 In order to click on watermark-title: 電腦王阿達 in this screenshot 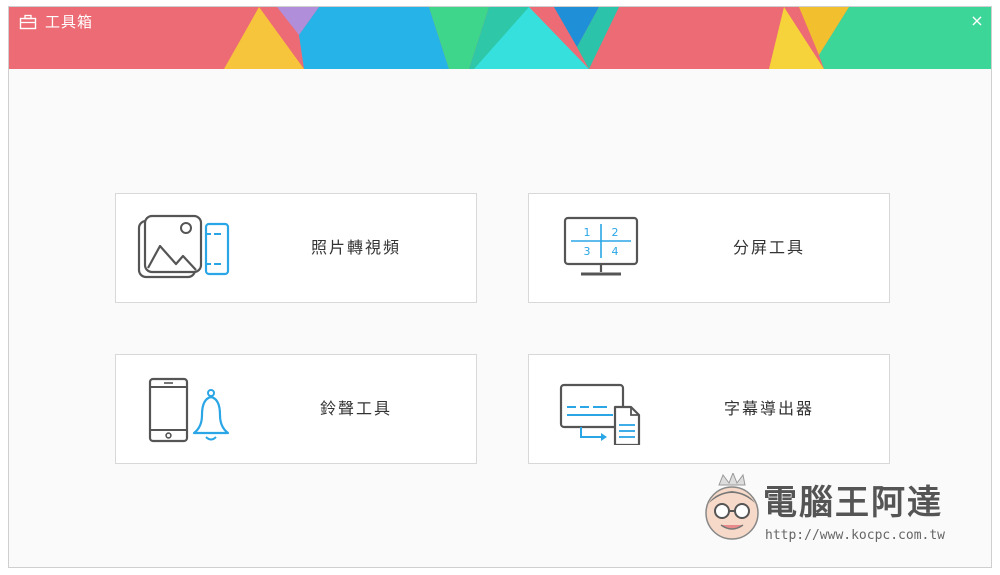, I will do `click(853, 503)`.